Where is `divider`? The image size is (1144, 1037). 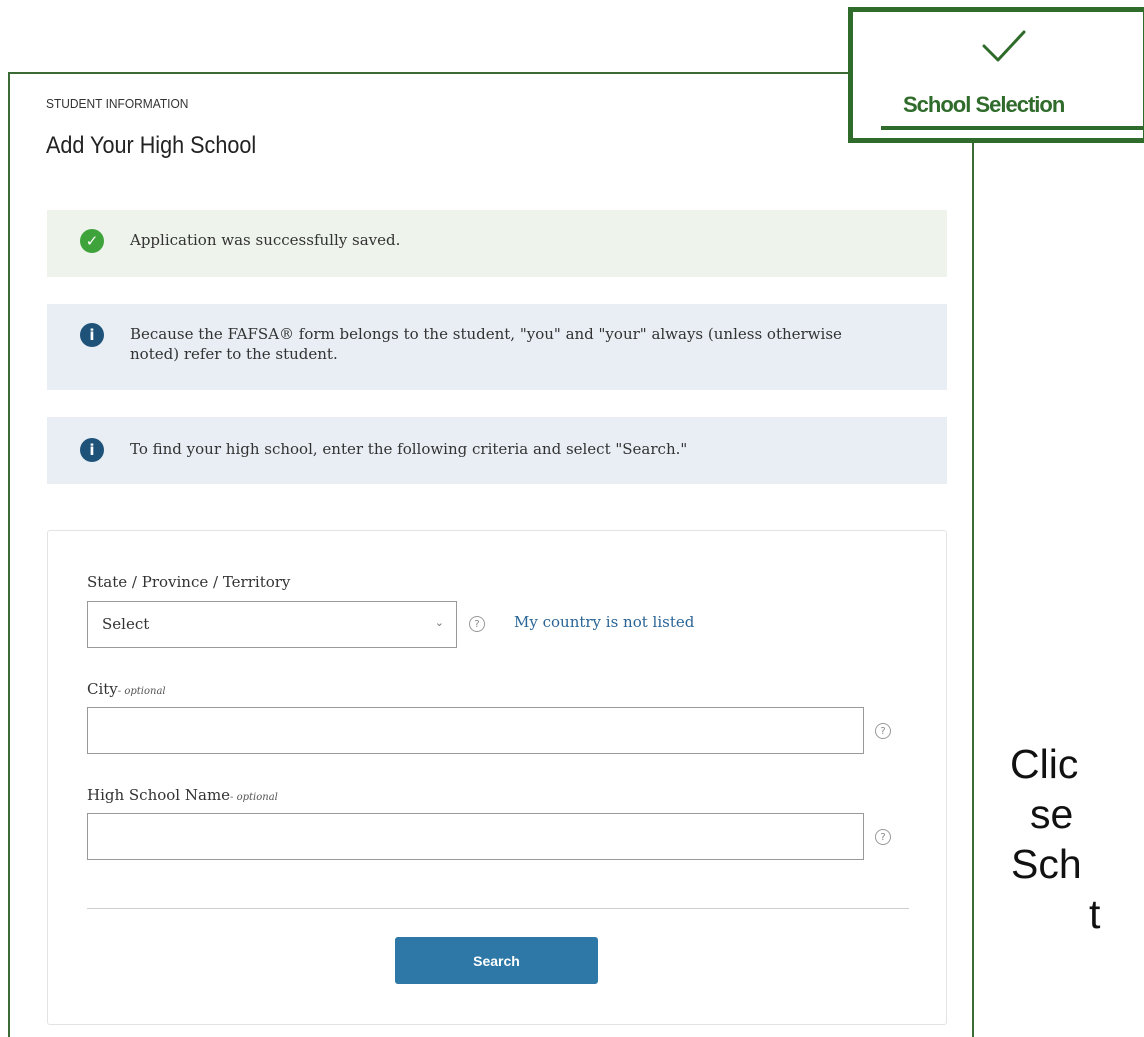 divider is located at coordinates (498, 908).